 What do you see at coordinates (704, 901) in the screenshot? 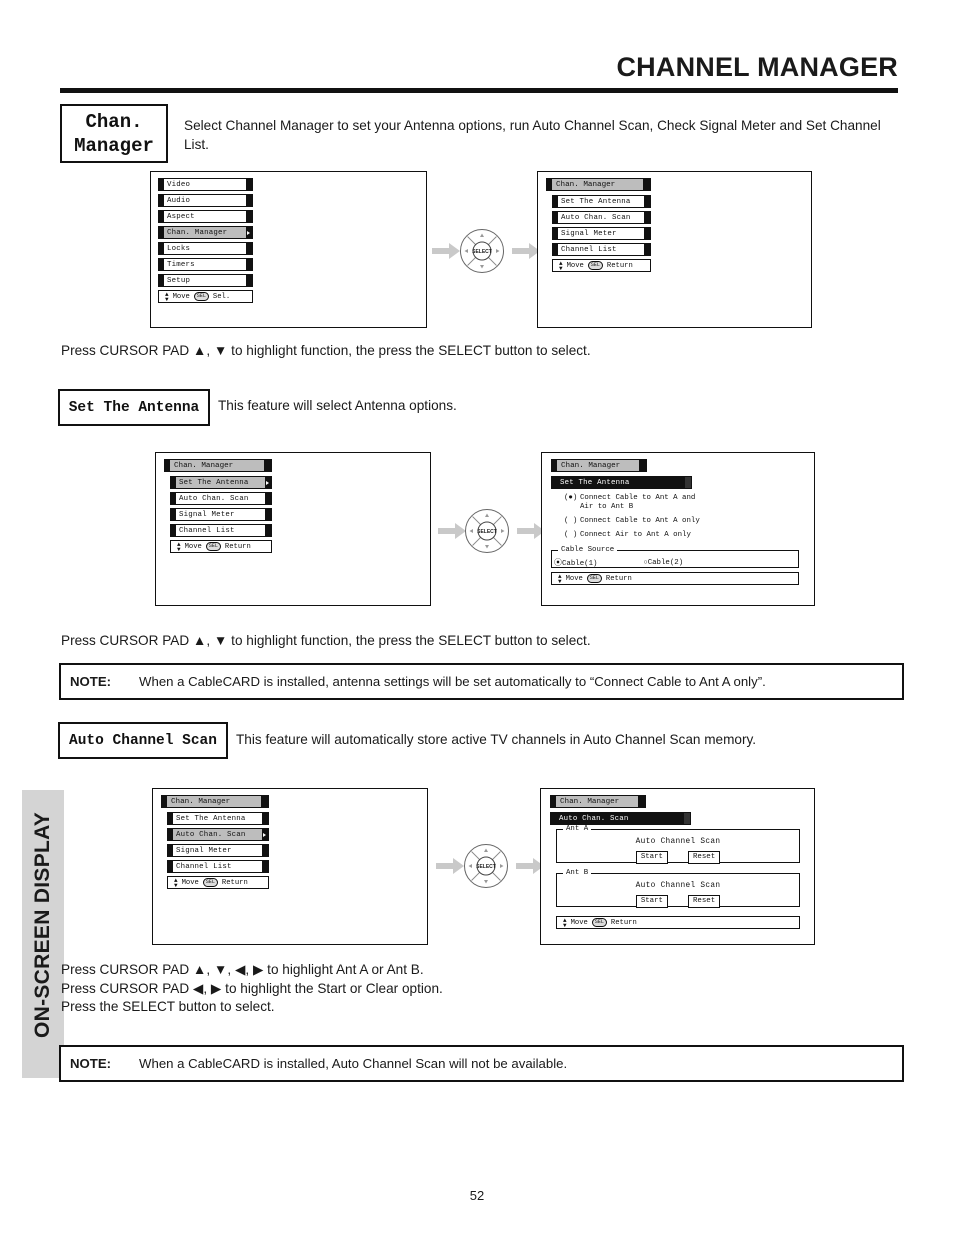
I see `ant-b-reset-button: Reset` at bounding box center [704, 901].